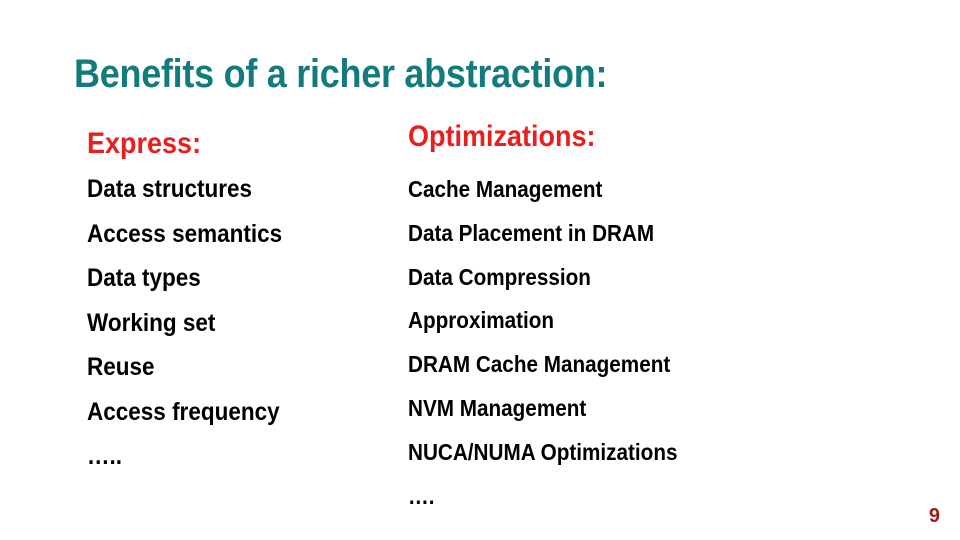 The height and width of the screenshot is (540, 960). I want to click on optimizations-item: NUCA/NUMA Optimizations, so click(543, 451).